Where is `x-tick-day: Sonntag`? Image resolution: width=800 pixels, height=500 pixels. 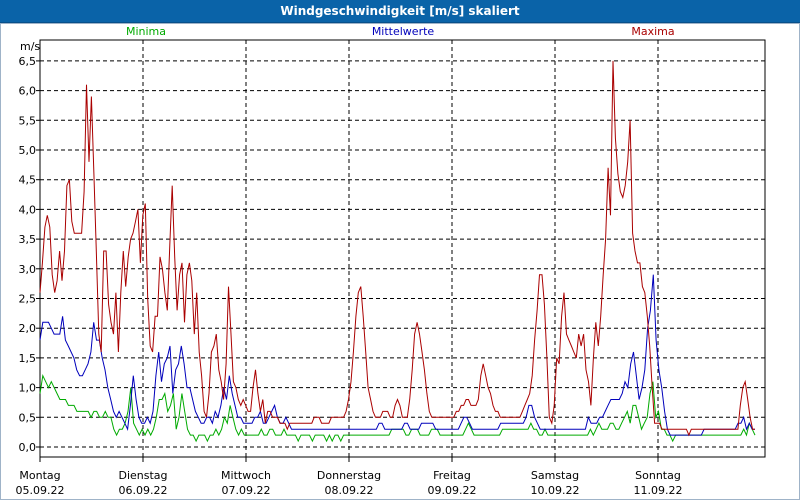
x-tick-day: Sonntag is located at coordinates (658, 475).